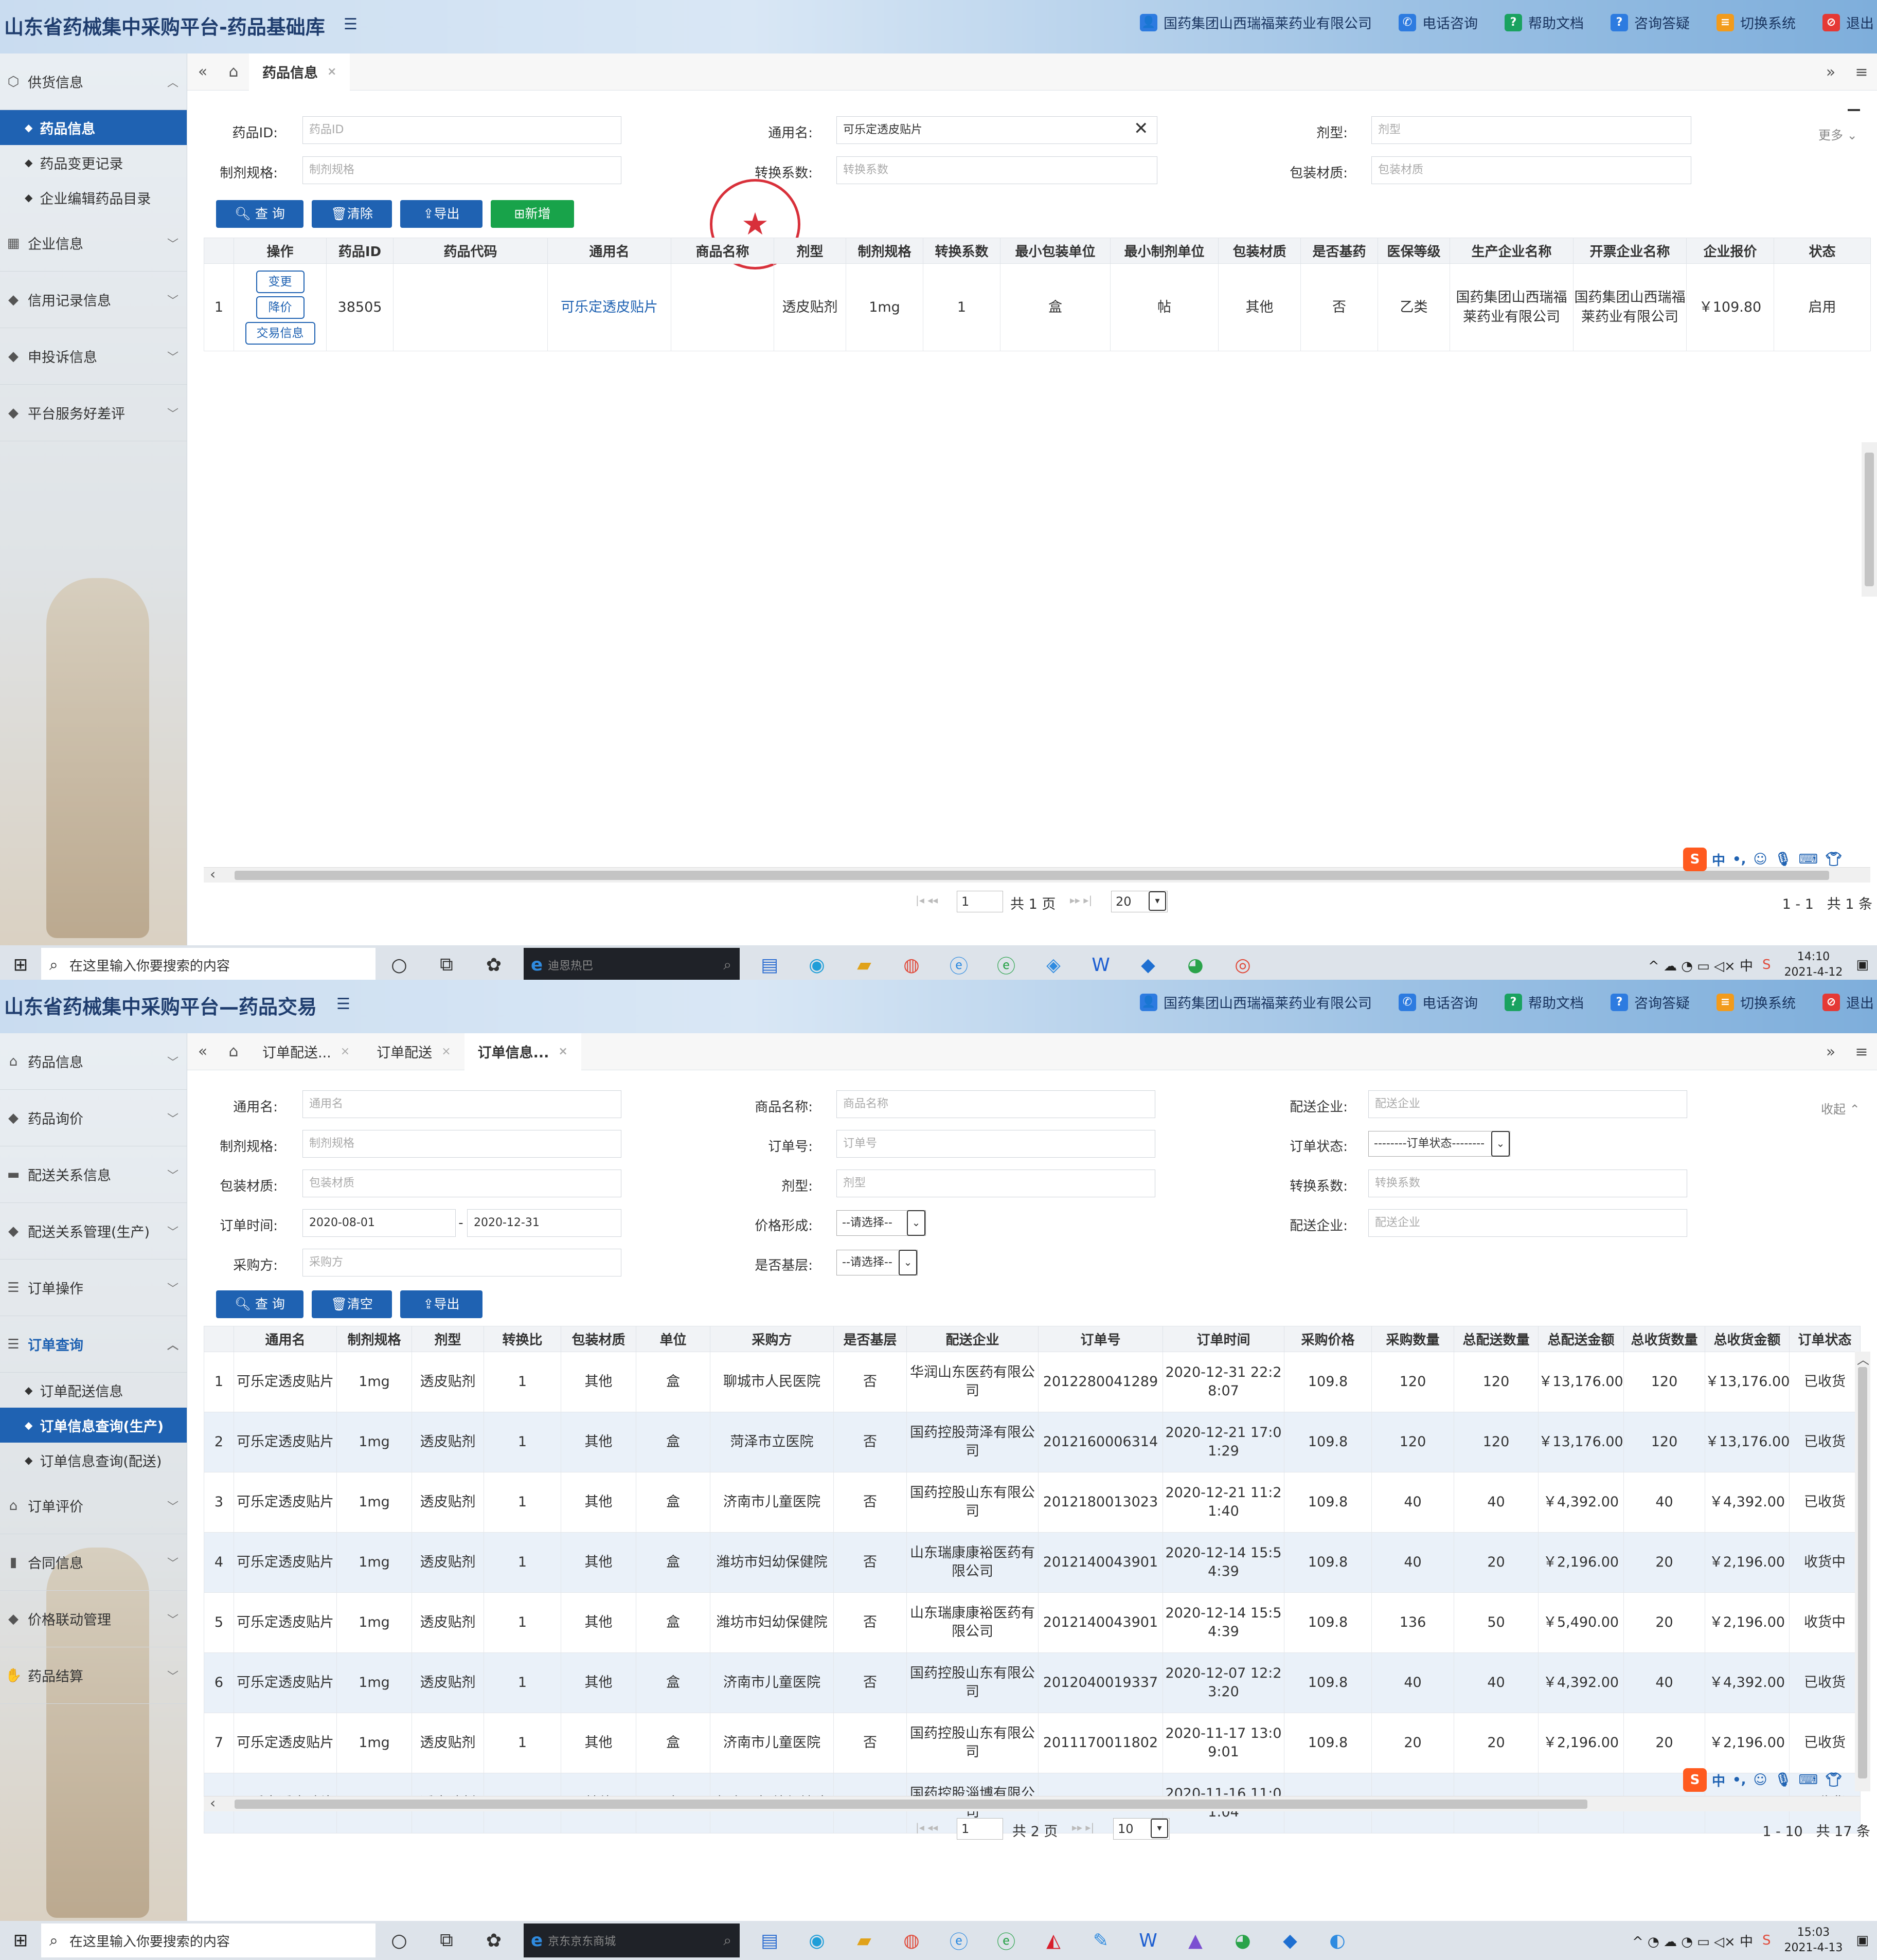  Describe the element at coordinates (93, 127) in the screenshot. I see `sidebar-item-drug-info: ◆ 药品信息` at that location.